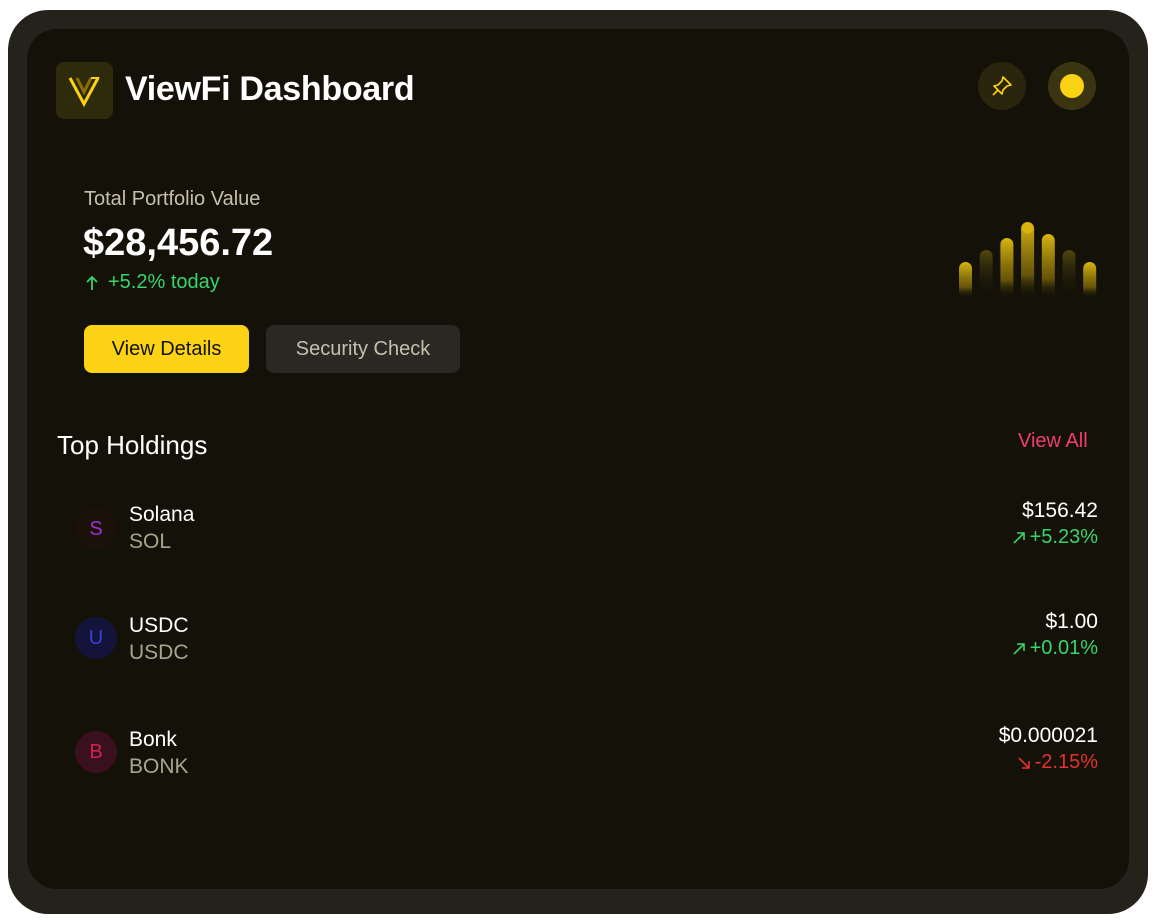  What do you see at coordinates (1060, 510) in the screenshot?
I see `asset-price: $156.42` at bounding box center [1060, 510].